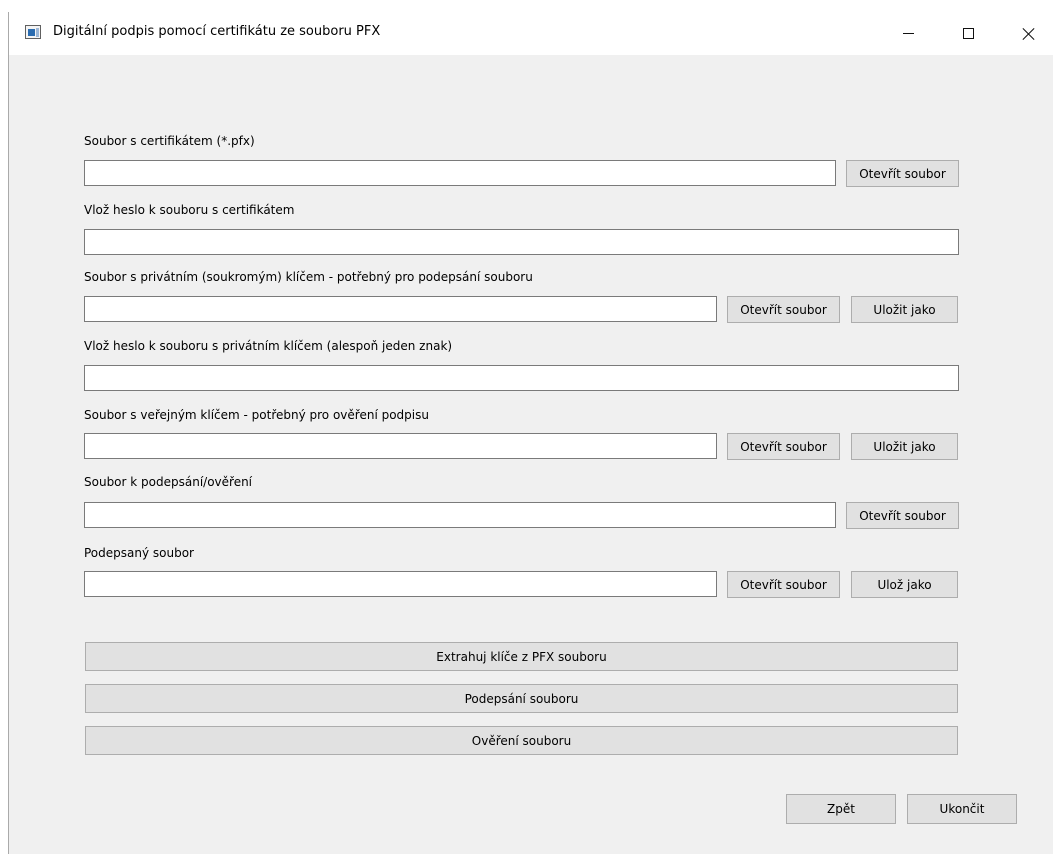  What do you see at coordinates (521, 698) in the screenshot?
I see `sign-file-button: Podepsání souboru` at bounding box center [521, 698].